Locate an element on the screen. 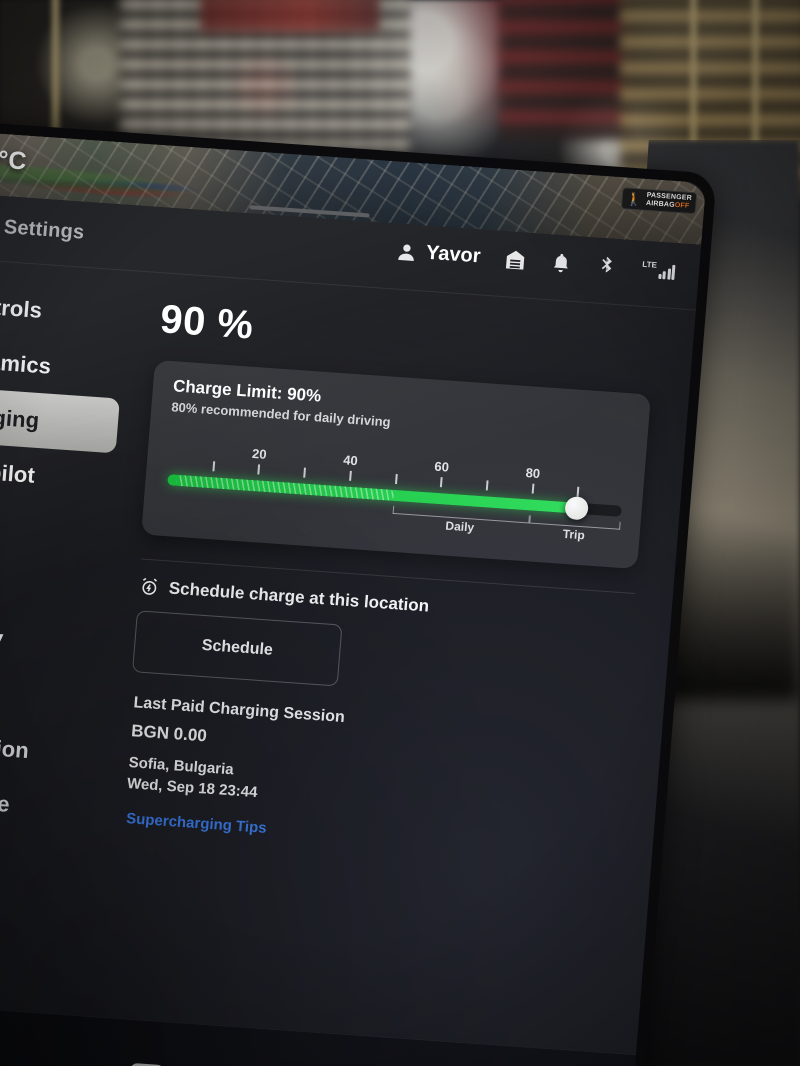 This screenshot has height=1066, width=800. slider-tick-label: 80 is located at coordinates (533, 473).